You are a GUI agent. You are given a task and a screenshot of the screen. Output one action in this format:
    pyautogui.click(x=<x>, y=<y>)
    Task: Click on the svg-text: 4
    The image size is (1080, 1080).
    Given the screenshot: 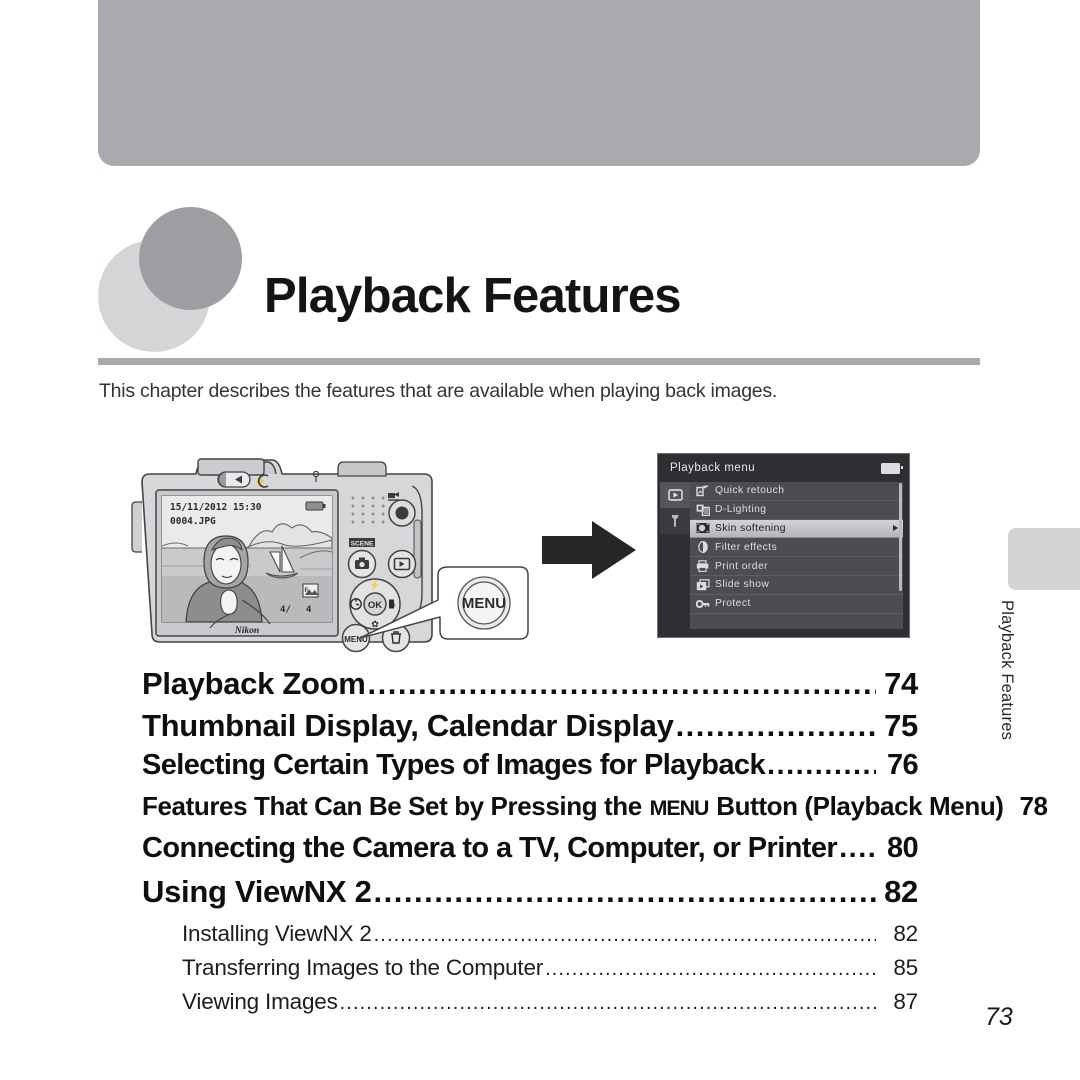 What is the action you would take?
    pyautogui.click(x=309, y=610)
    